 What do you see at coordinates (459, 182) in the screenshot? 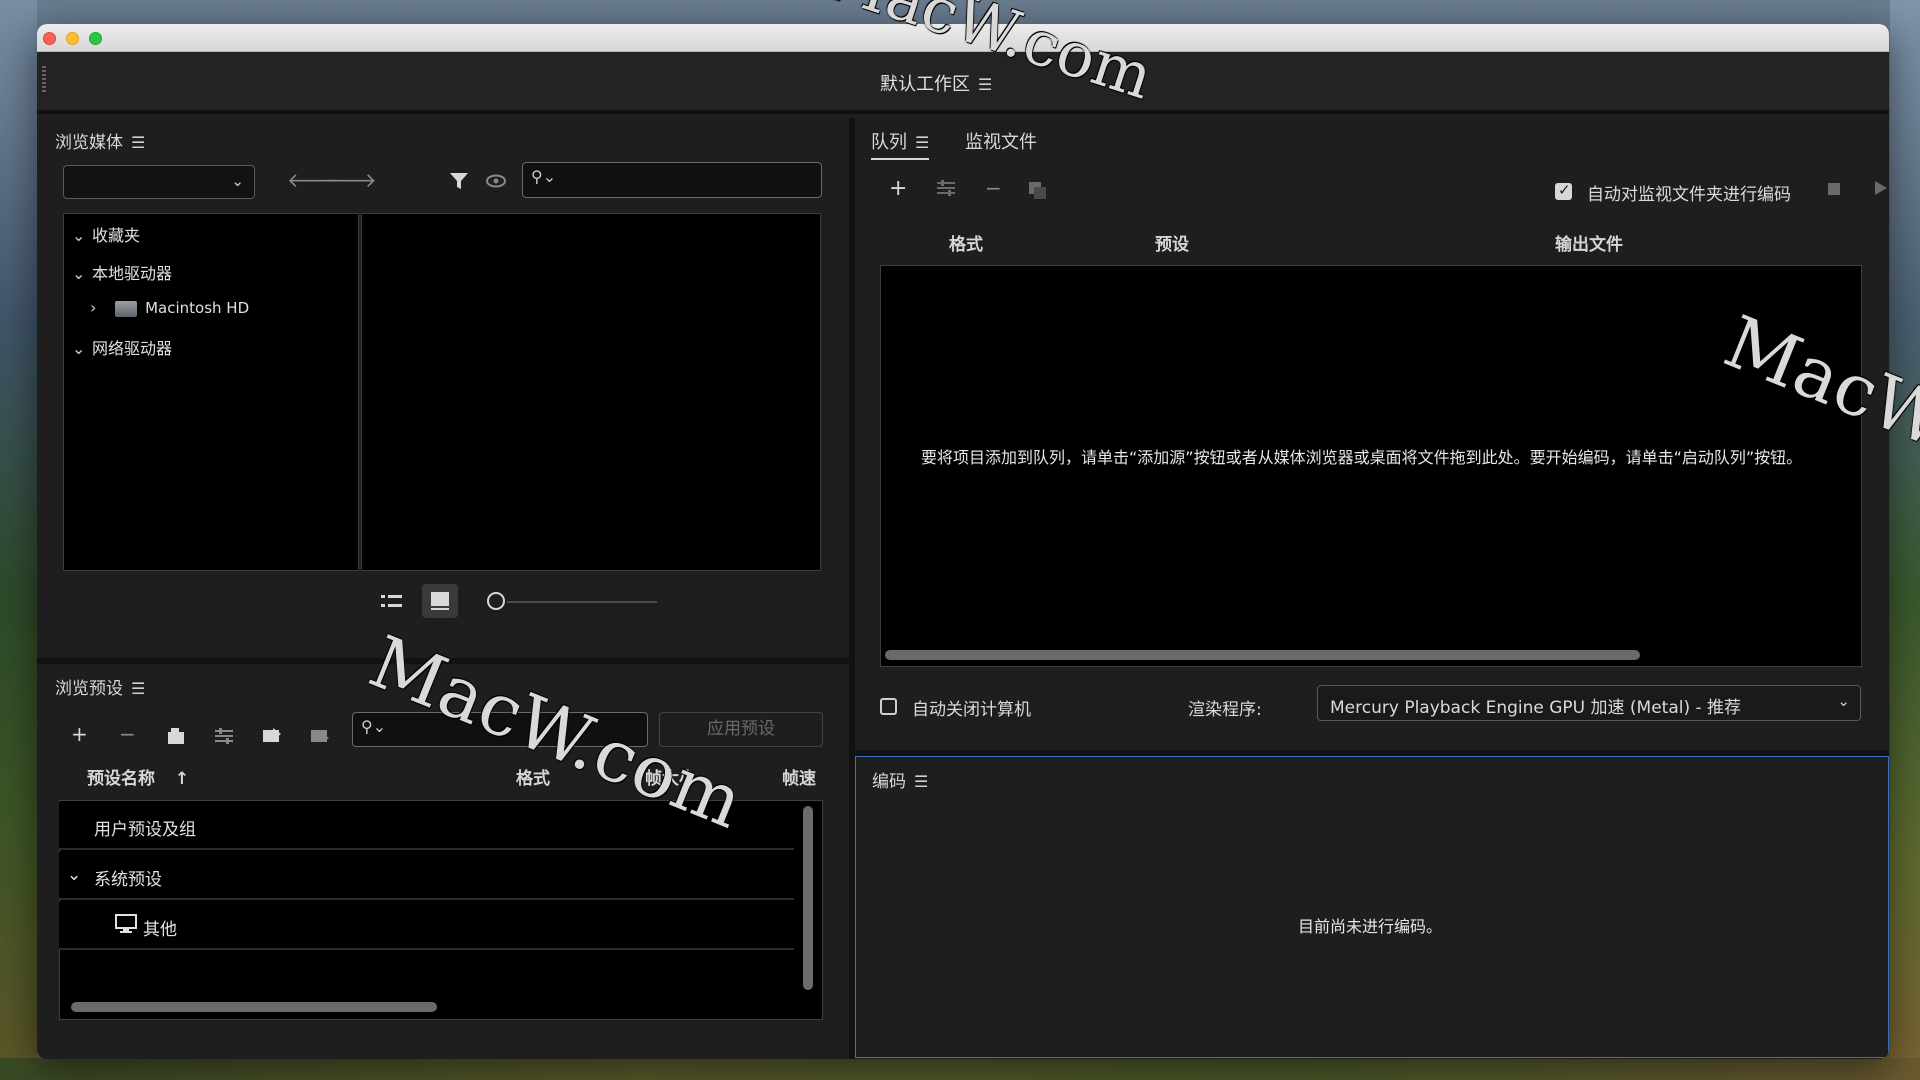
I see `filter-icon` at bounding box center [459, 182].